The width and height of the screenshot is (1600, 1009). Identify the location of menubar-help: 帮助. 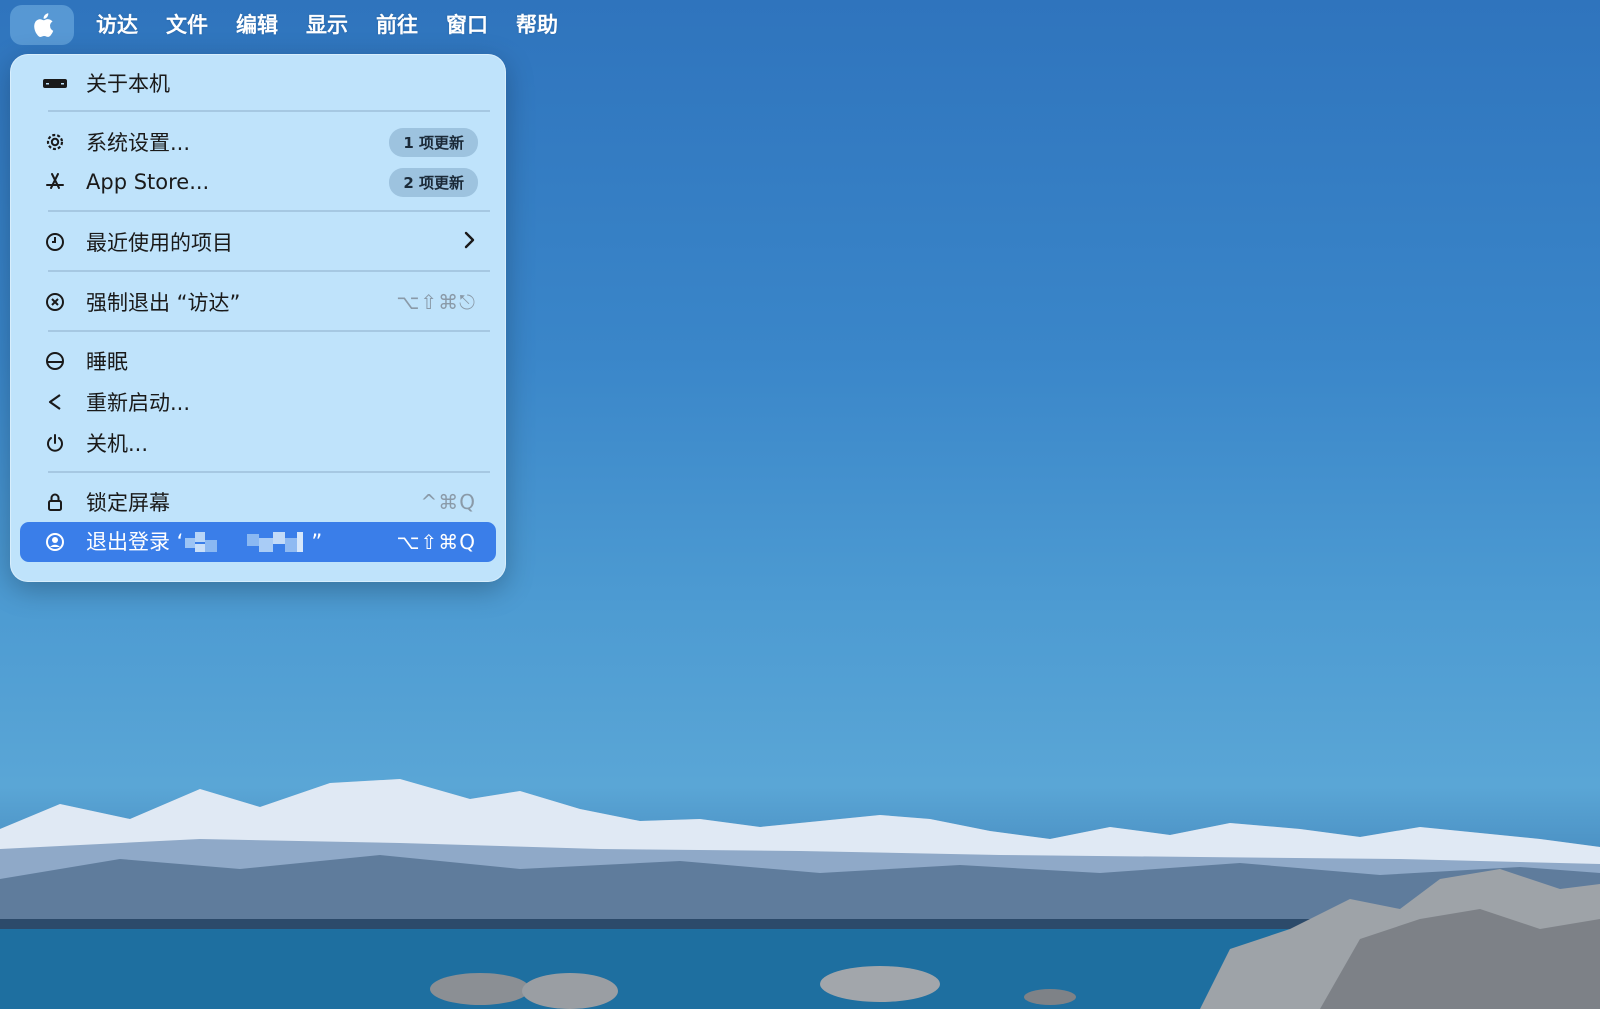
(537, 25).